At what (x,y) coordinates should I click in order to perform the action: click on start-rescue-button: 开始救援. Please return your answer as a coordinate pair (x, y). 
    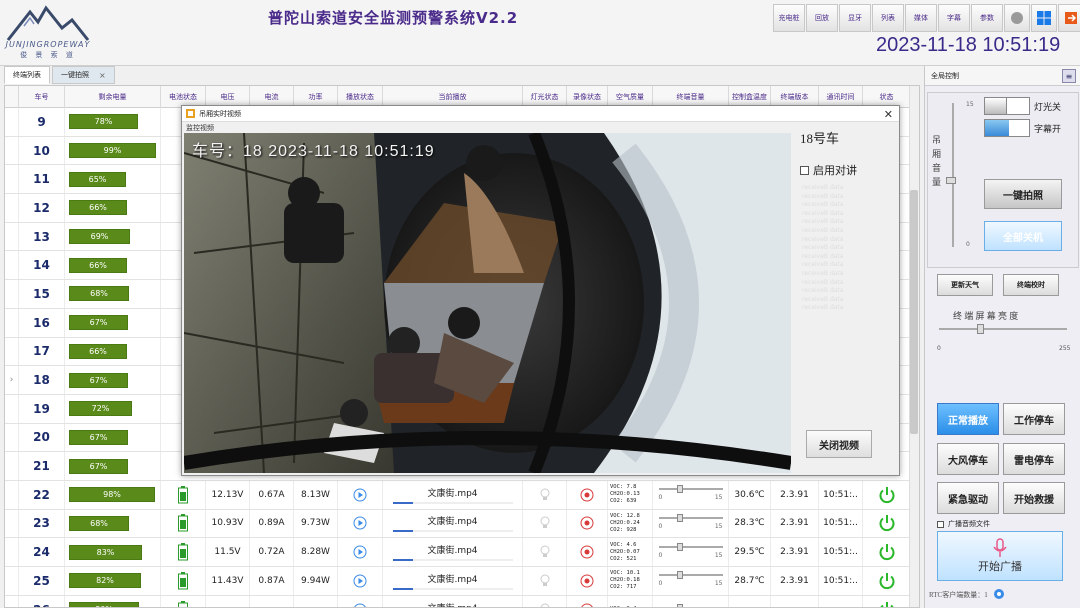
    Looking at the image, I should click on (1034, 498).